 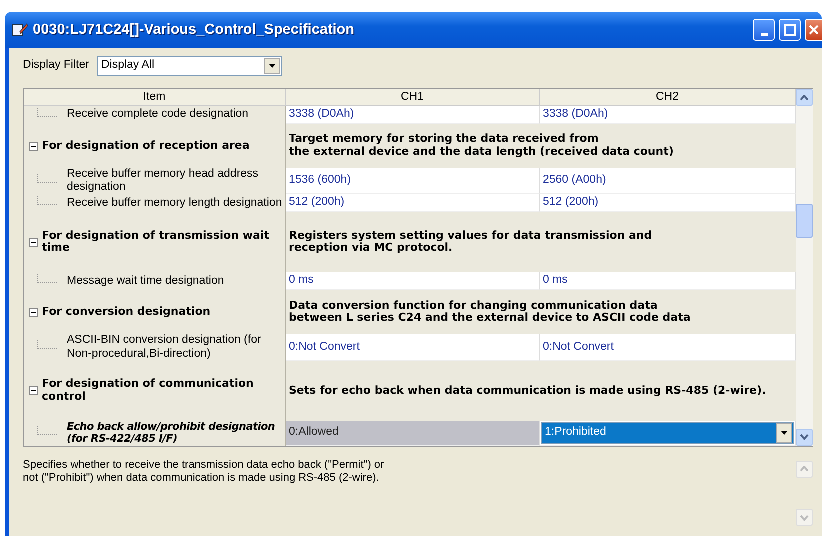 I want to click on column-header: CH2, so click(x=668, y=97).